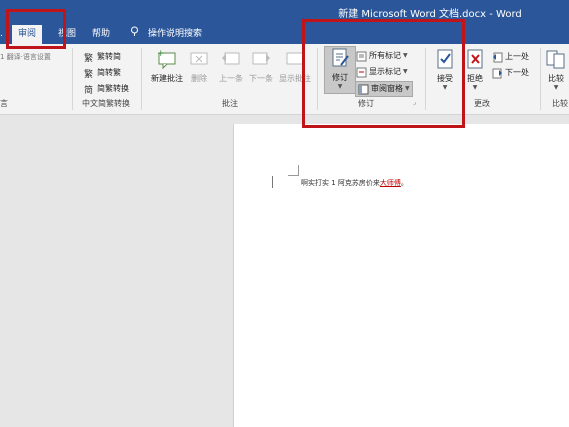  Describe the element at coordinates (293, 170) in the screenshot. I see `margin-marker` at that location.